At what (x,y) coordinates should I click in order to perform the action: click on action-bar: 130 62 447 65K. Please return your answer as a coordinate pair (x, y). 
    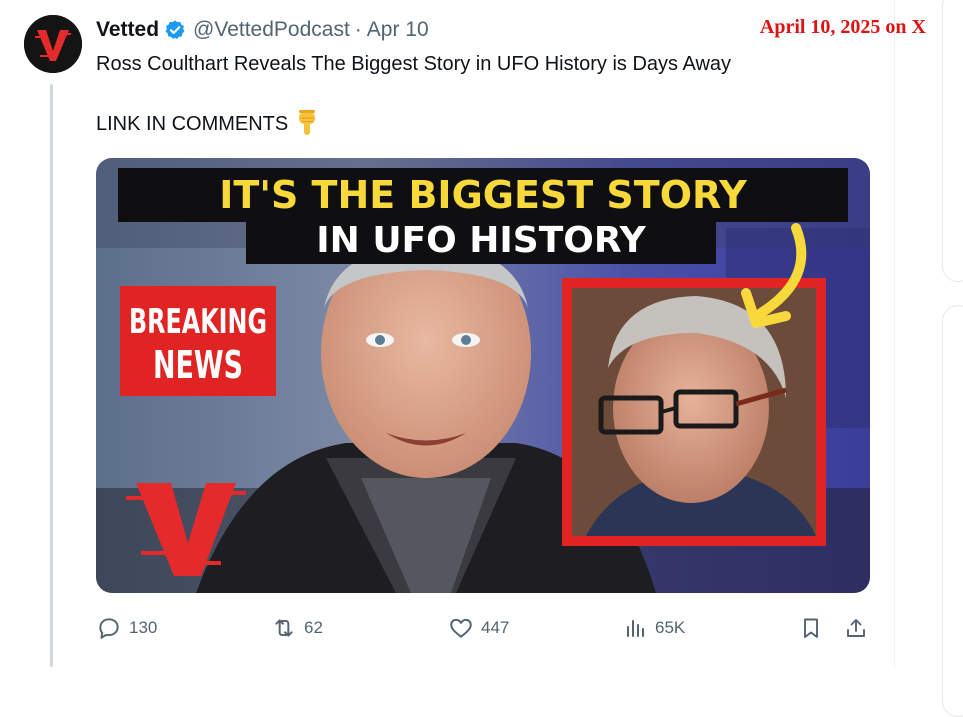
    Looking at the image, I should click on (486, 628).